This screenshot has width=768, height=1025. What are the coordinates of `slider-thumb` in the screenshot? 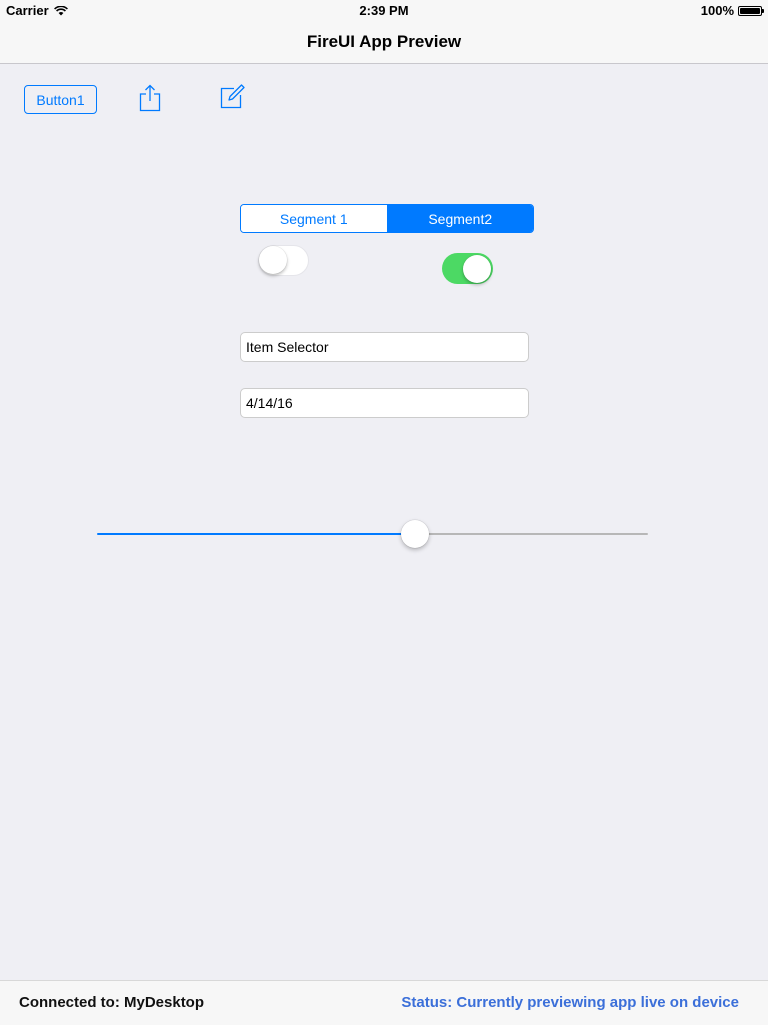 It's located at (415, 534).